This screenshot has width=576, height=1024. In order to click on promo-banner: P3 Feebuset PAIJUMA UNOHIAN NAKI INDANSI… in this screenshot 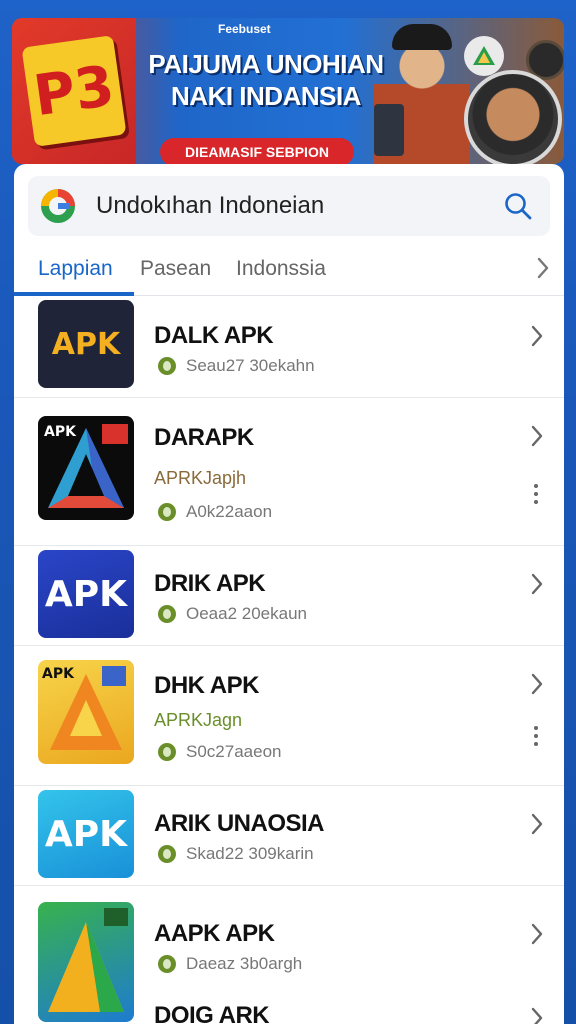, I will do `click(288, 91)`.